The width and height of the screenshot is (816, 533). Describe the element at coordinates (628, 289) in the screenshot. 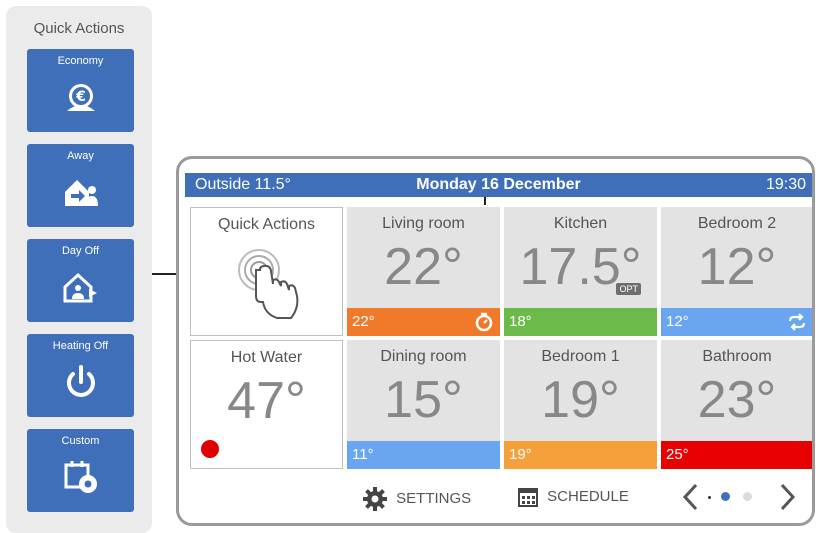

I see `opt-badge: OPT` at that location.